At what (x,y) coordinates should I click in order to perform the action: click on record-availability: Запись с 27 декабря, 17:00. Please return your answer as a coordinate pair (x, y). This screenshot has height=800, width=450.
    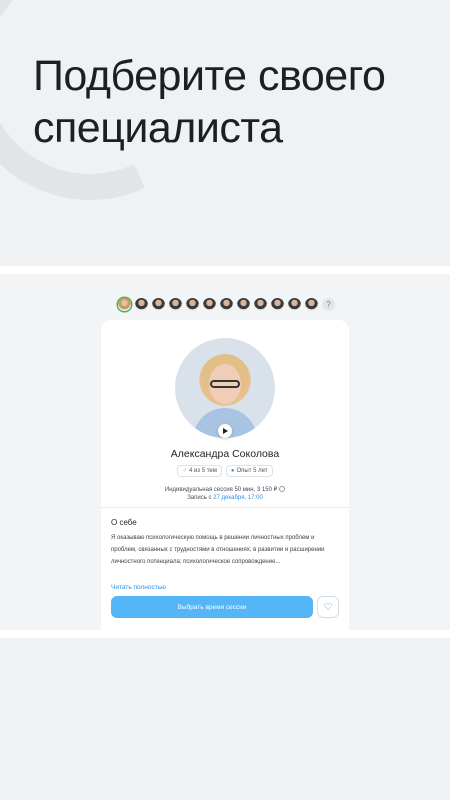
    Looking at the image, I should click on (225, 498).